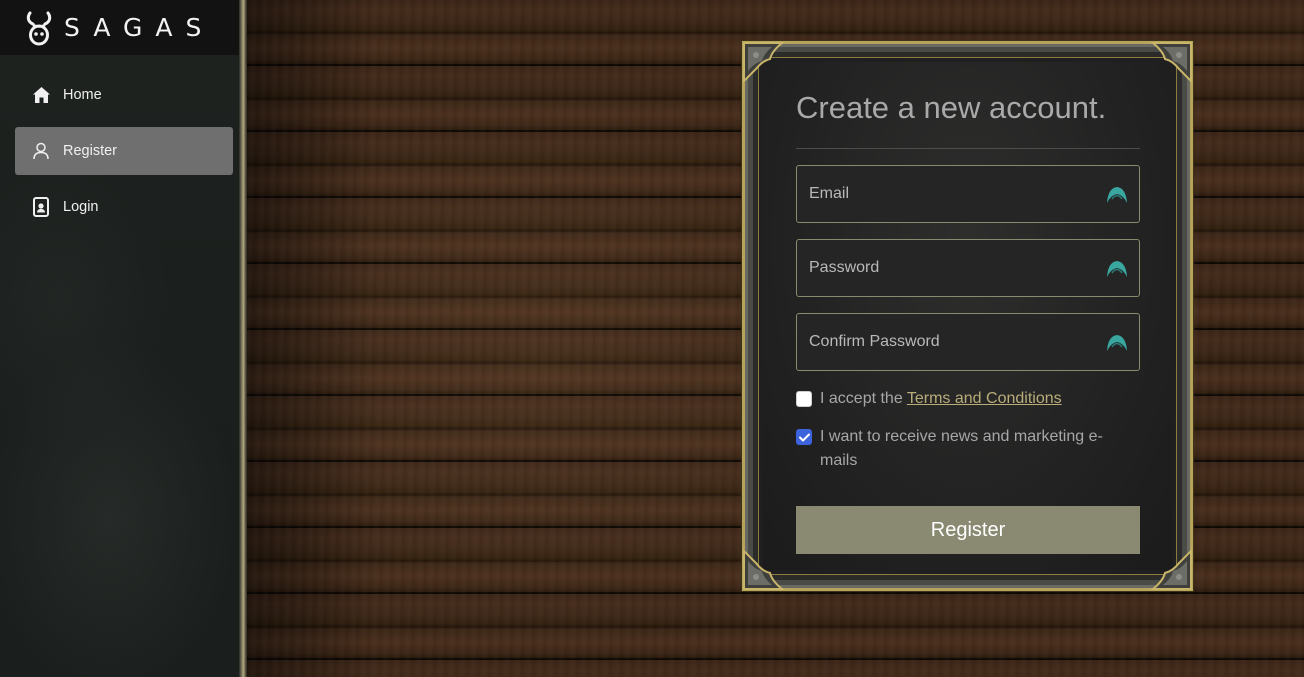 This screenshot has width=1304, height=677. What do you see at coordinates (124, 95) in the screenshot?
I see `sidebar-item-home: Home` at bounding box center [124, 95].